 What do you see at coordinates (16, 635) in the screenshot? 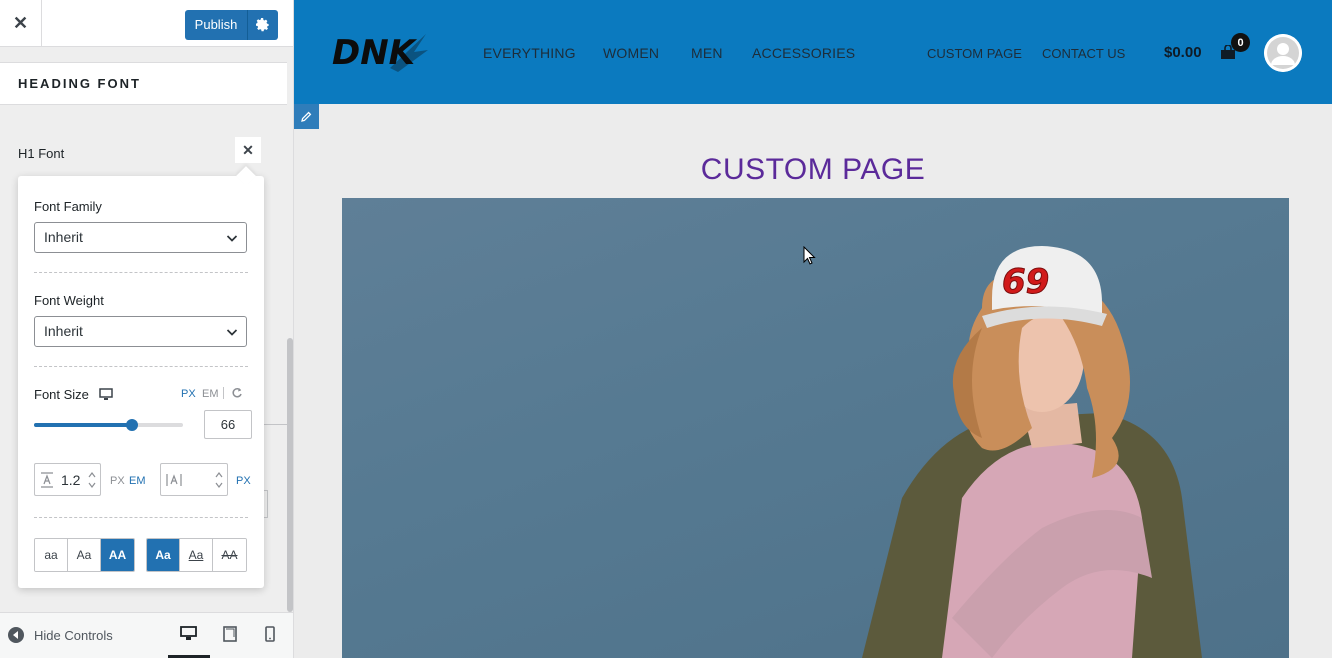
I see `collapse-arrow-icon` at bounding box center [16, 635].